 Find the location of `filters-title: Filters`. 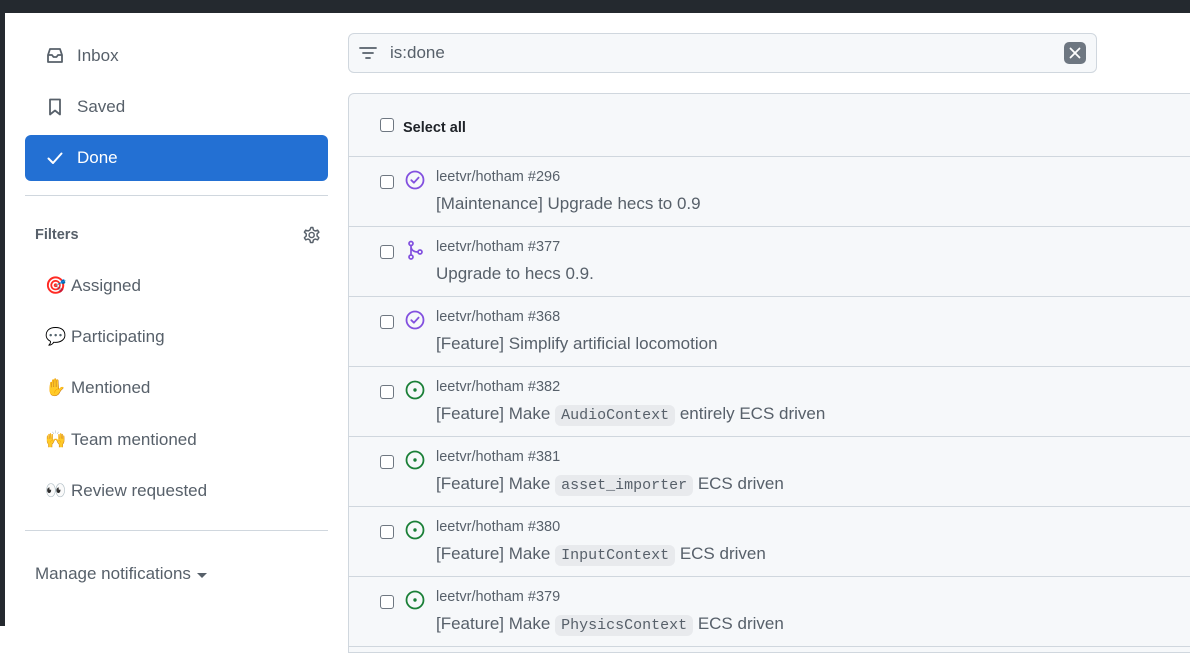

filters-title: Filters is located at coordinates (57, 235).